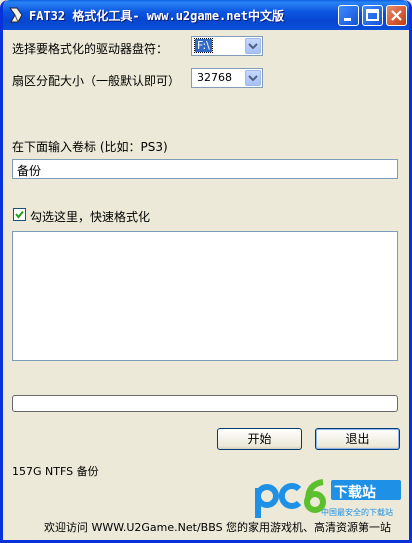  What do you see at coordinates (203, 45) in the screenshot?
I see `drive-select-value: F:\` at bounding box center [203, 45].